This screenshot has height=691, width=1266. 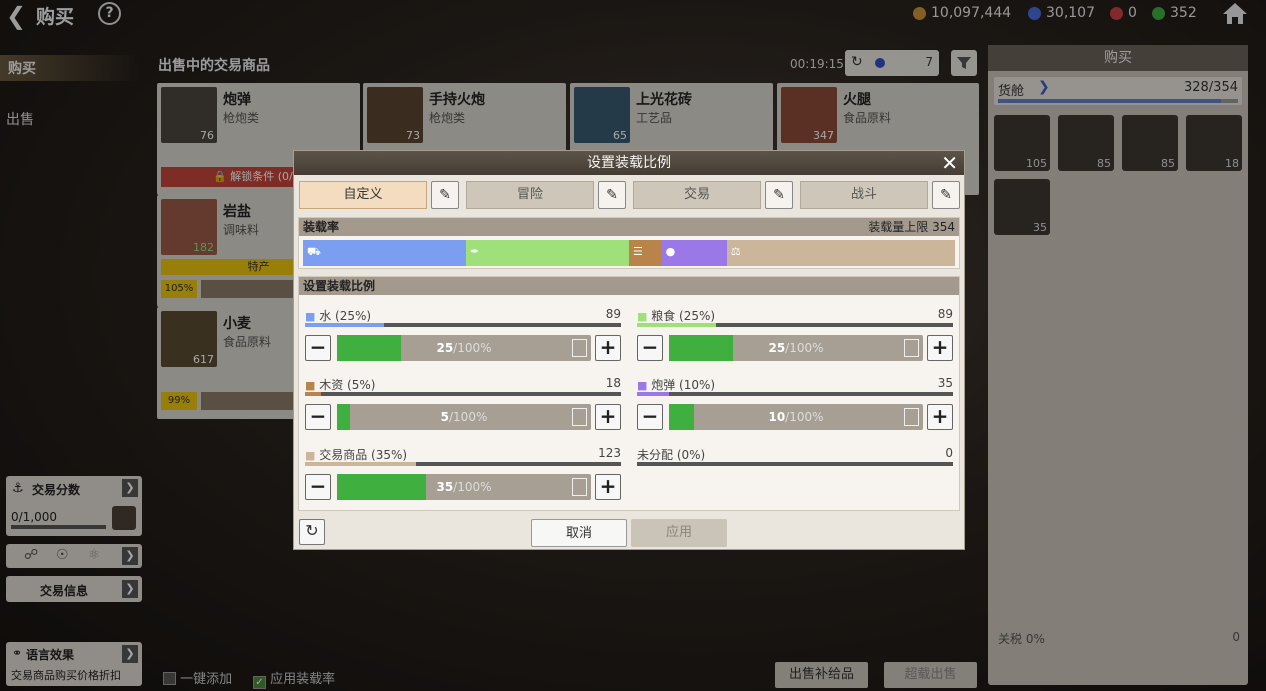 I want to click on ratio-row: ■ 木资 (5%) 18, so click(x=463, y=384).